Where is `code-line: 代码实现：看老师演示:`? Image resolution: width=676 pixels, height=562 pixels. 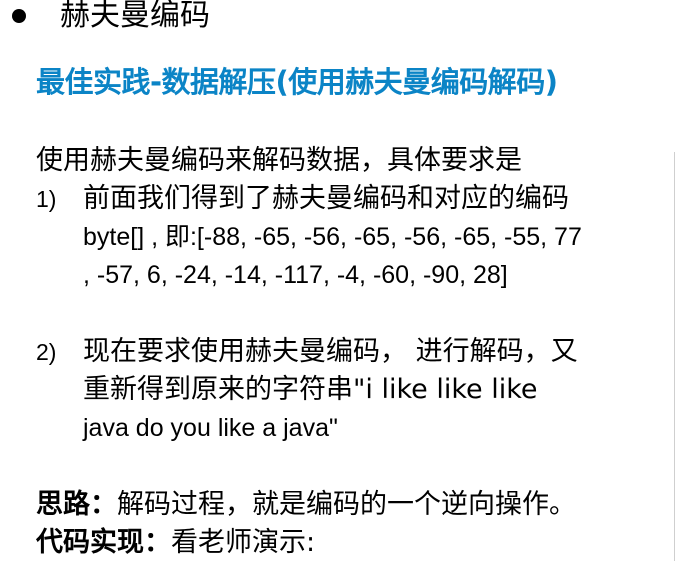 code-line: 代码实现：看老师演示: is located at coordinates (175, 543).